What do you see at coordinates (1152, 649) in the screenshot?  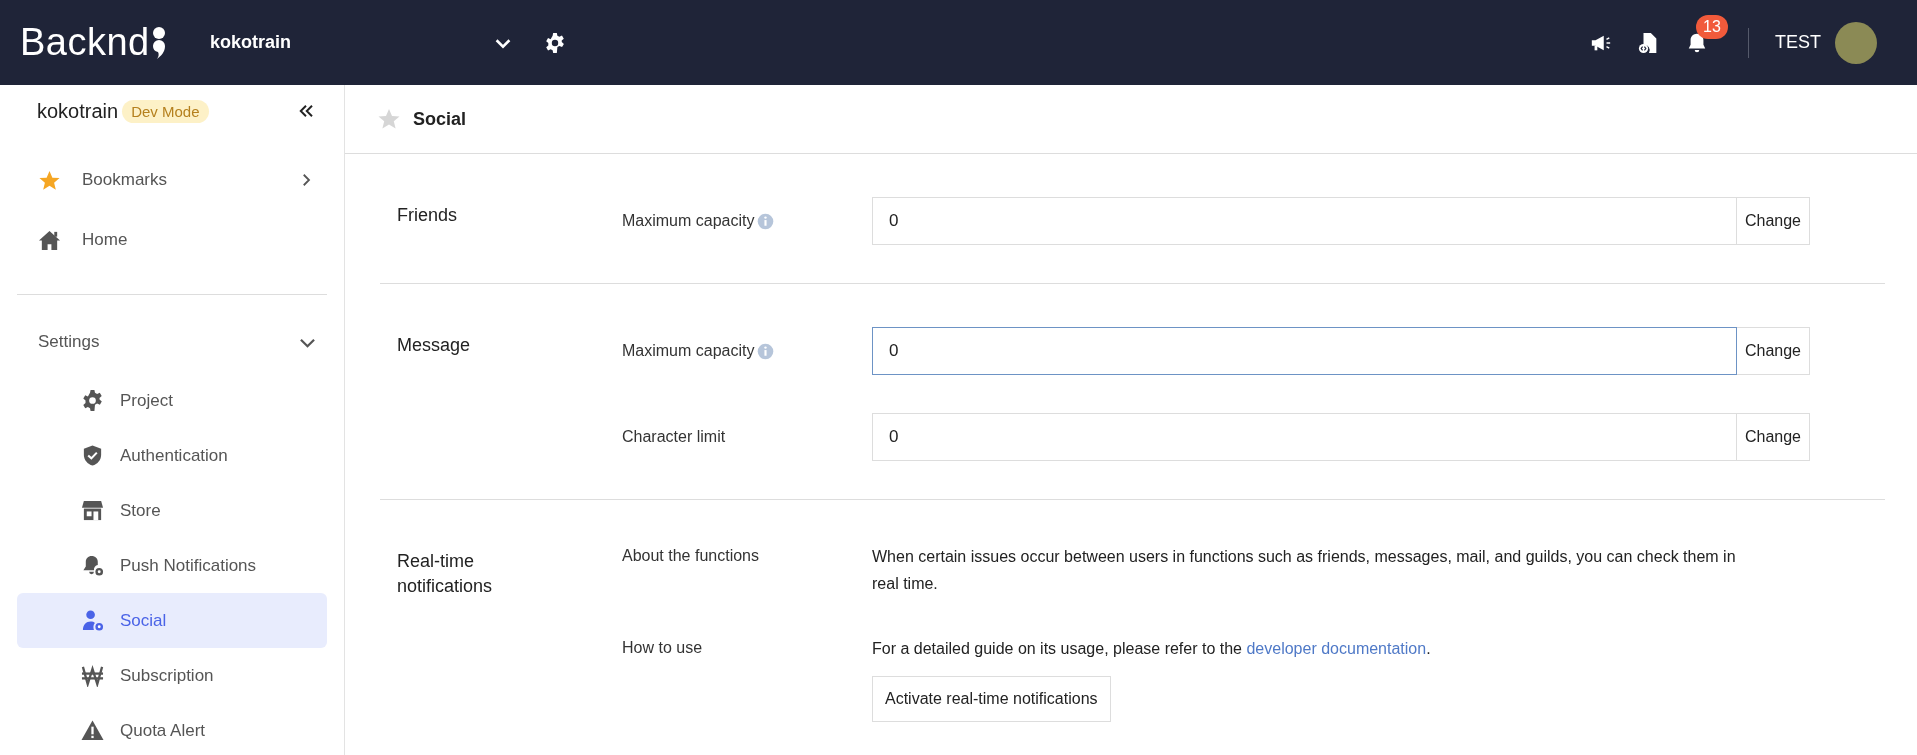 I see `description-text: For a detailed guide on its usage, please refer to the developer documentation.` at bounding box center [1152, 649].